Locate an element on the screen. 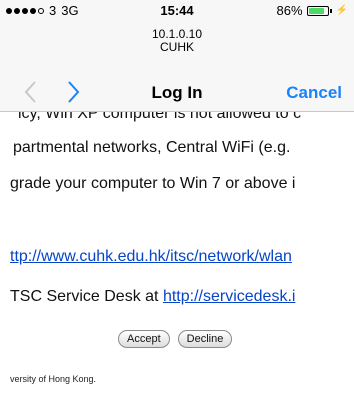 The width and height of the screenshot is (354, 394). cancel-button: Cancel is located at coordinates (314, 93).